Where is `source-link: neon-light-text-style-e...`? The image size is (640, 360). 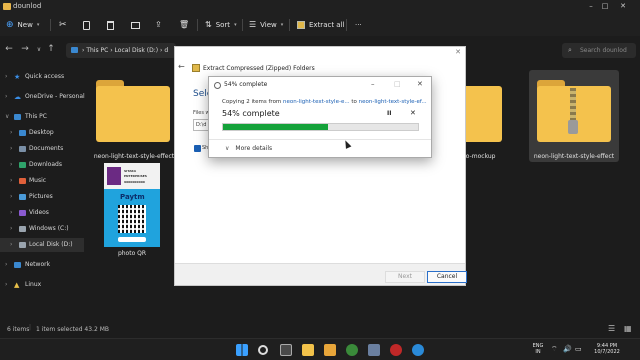 source-link: neon-light-text-style-e... is located at coordinates (316, 102).